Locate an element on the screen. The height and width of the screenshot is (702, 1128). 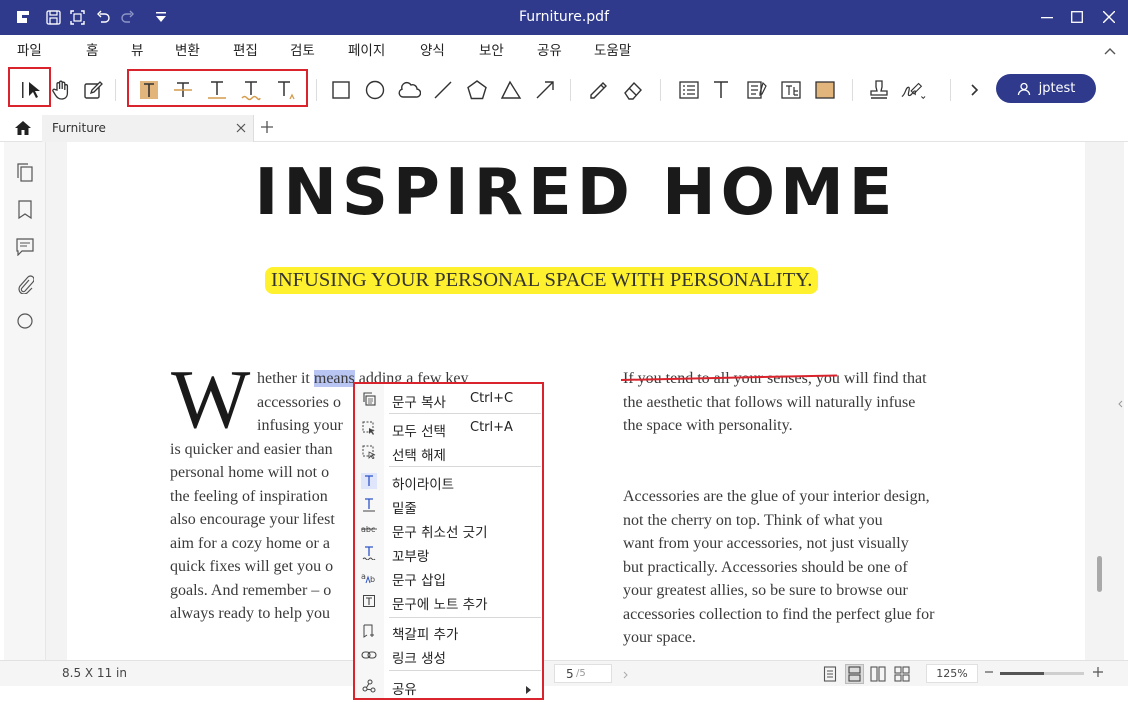
minimize-button is located at coordinates (1047, 17).